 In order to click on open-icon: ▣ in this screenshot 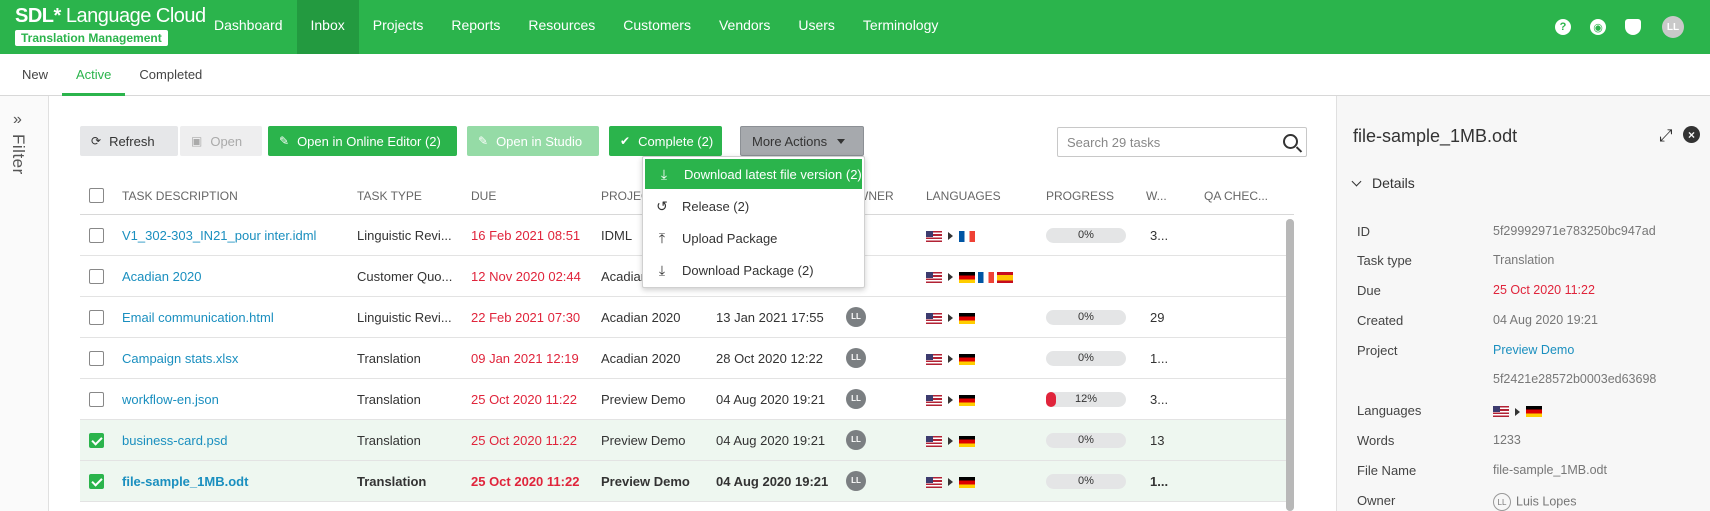, I will do `click(197, 141)`.